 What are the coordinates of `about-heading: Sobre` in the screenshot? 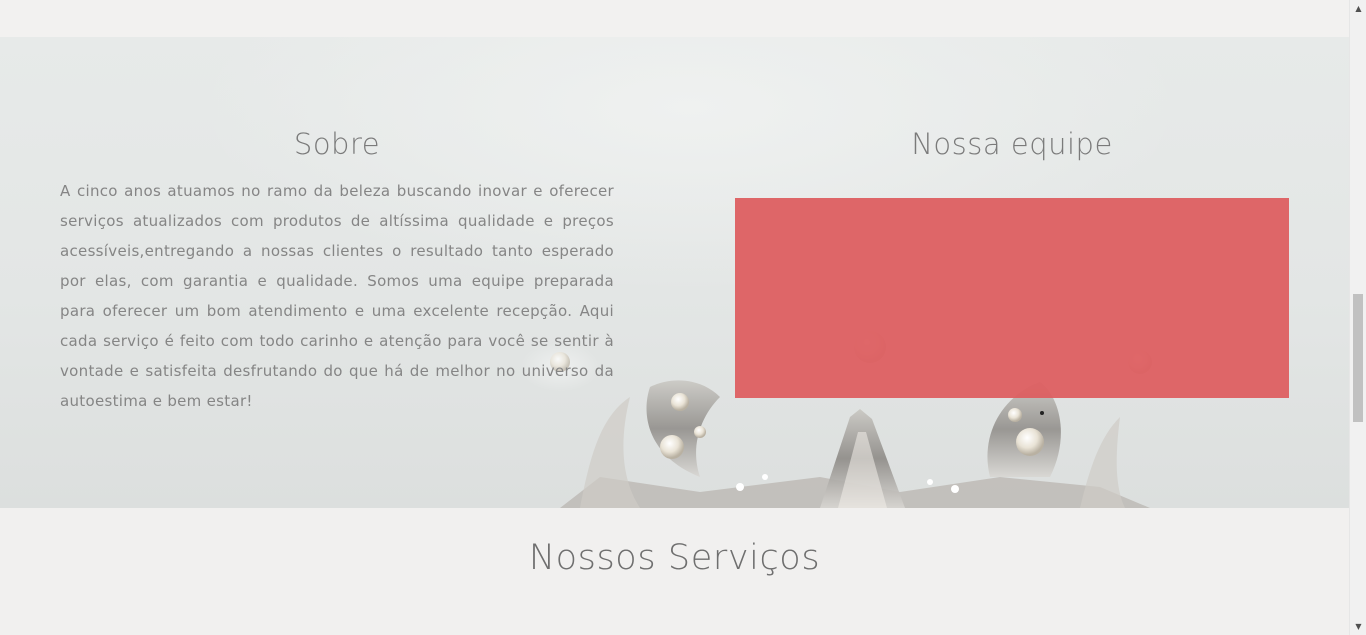 It's located at (337, 144).